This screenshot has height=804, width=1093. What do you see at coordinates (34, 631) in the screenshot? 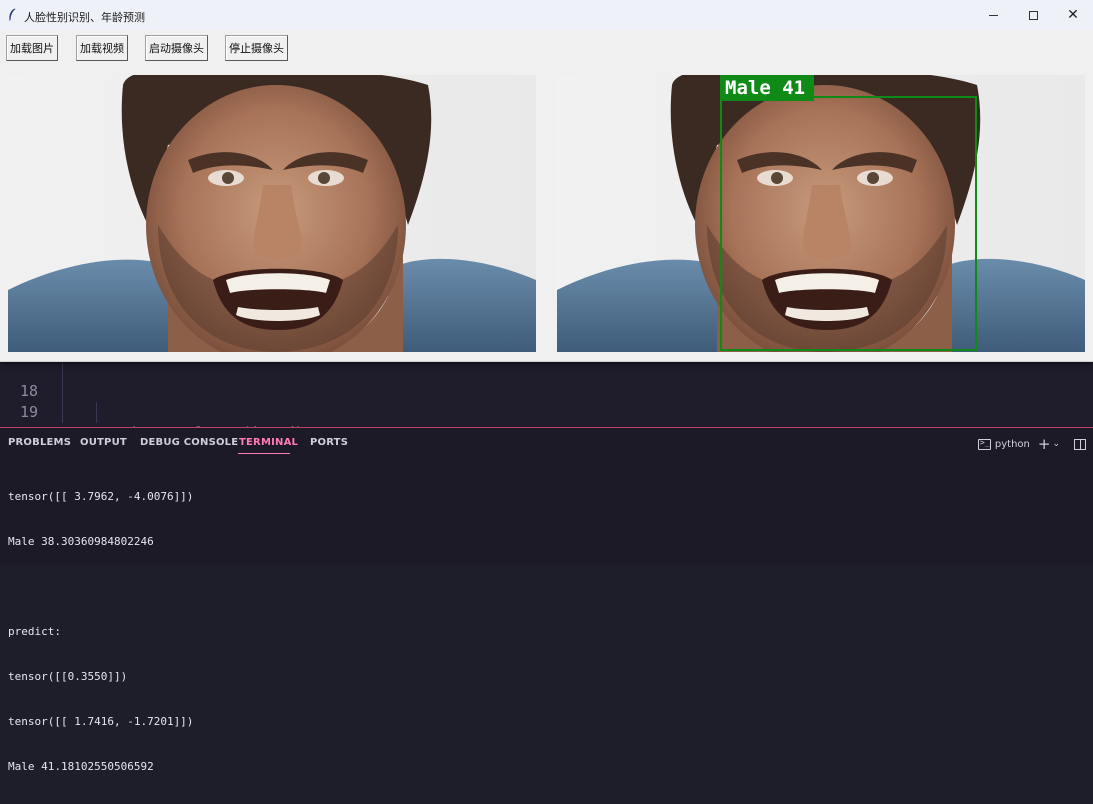
I see `terminal-line: predict:` at bounding box center [34, 631].